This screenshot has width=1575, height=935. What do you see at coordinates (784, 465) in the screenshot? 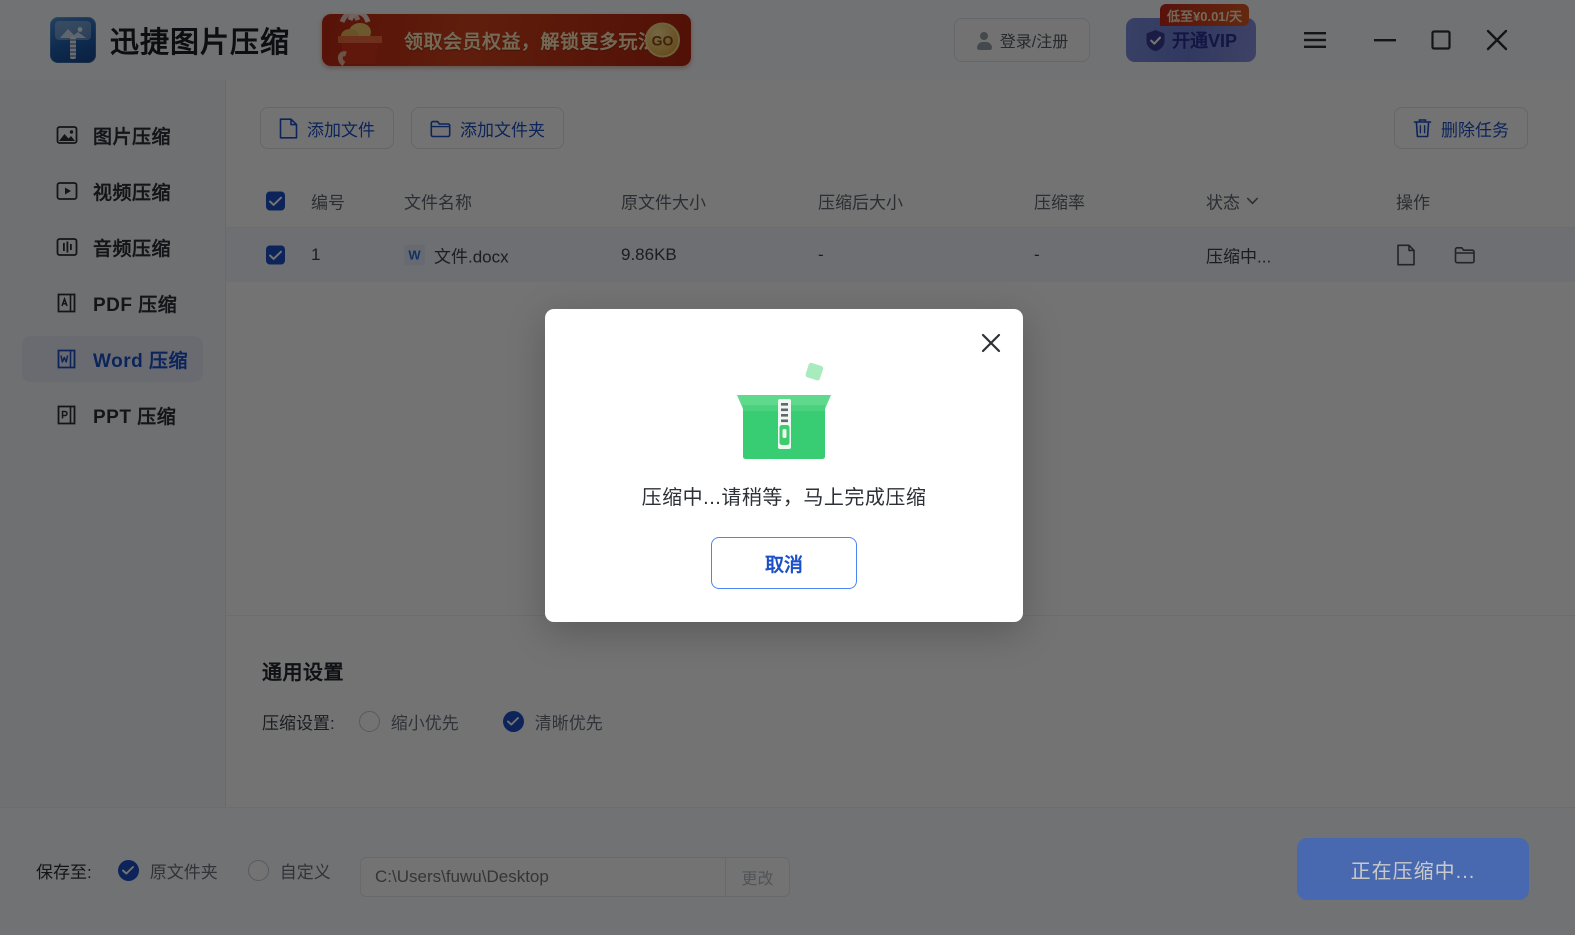
I see `compressing-modal: 压缩中...请稍等，马上完成压缩 取消` at bounding box center [784, 465].